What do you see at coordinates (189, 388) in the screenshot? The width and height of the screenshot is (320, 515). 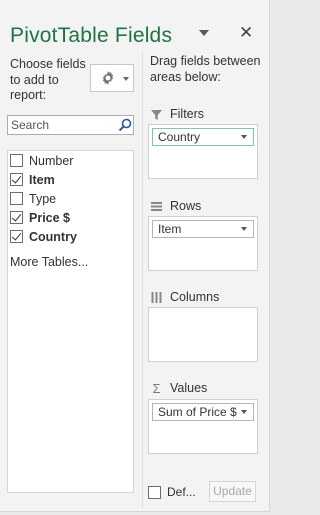 I see `values-label: Values` at bounding box center [189, 388].